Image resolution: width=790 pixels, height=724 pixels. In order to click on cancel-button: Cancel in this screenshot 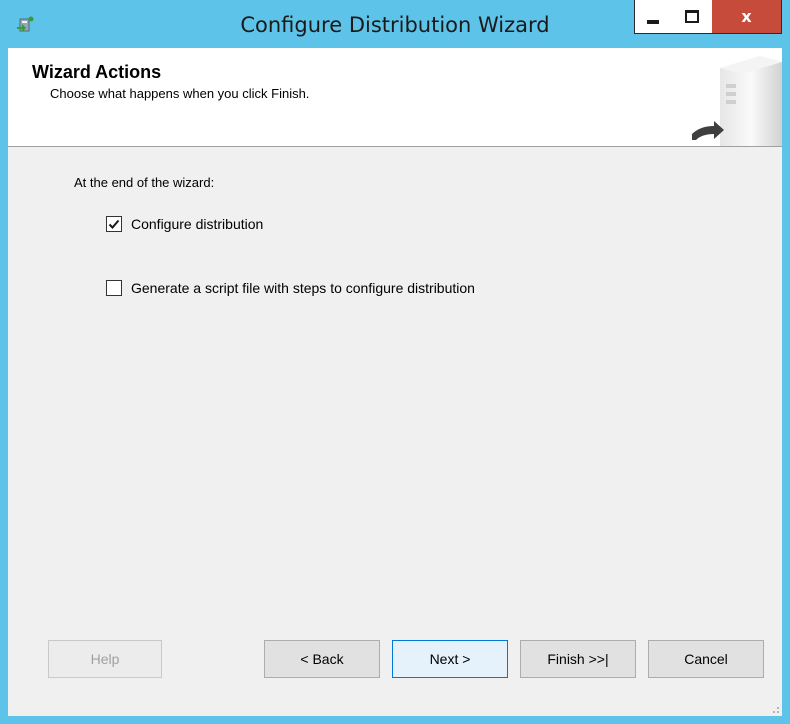, I will do `click(706, 659)`.